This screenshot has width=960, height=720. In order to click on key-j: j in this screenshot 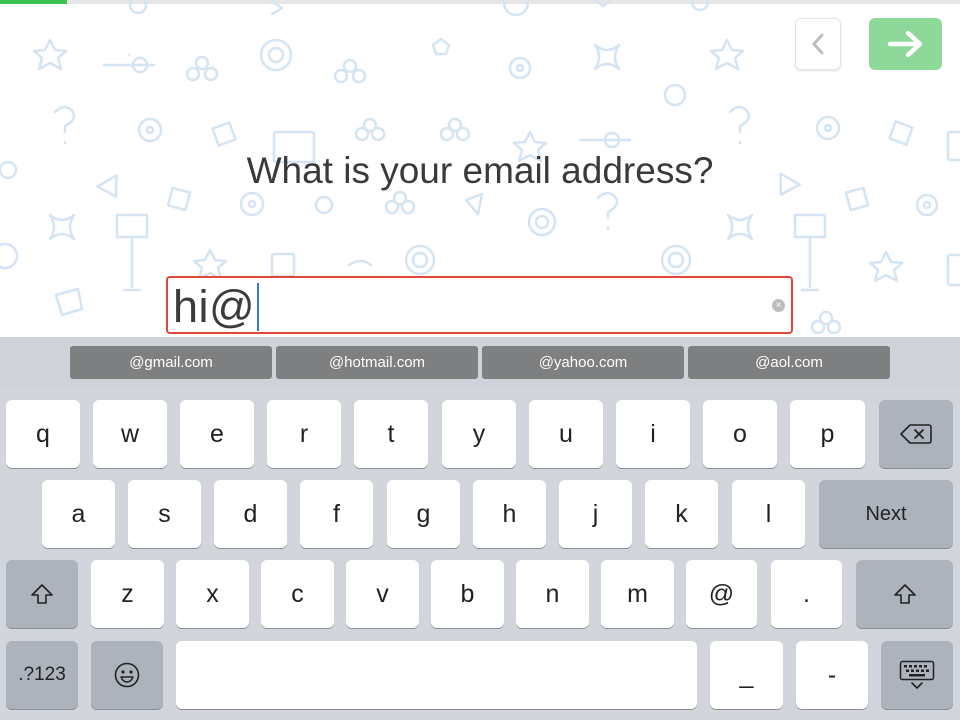, I will do `click(595, 514)`.